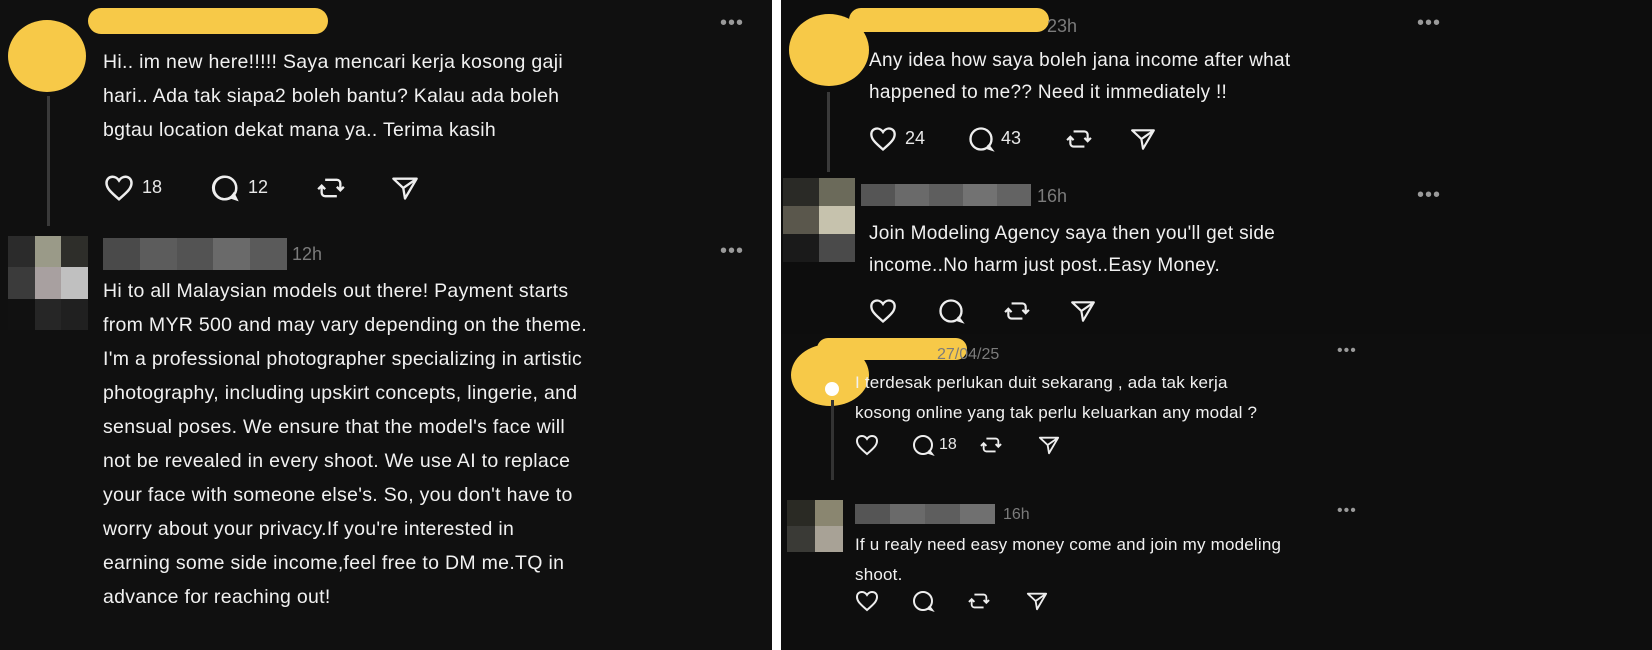 Image resolution: width=1652 pixels, height=650 pixels. Describe the element at coordinates (1011, 138) in the screenshot. I see `reply-count: 43` at that location.